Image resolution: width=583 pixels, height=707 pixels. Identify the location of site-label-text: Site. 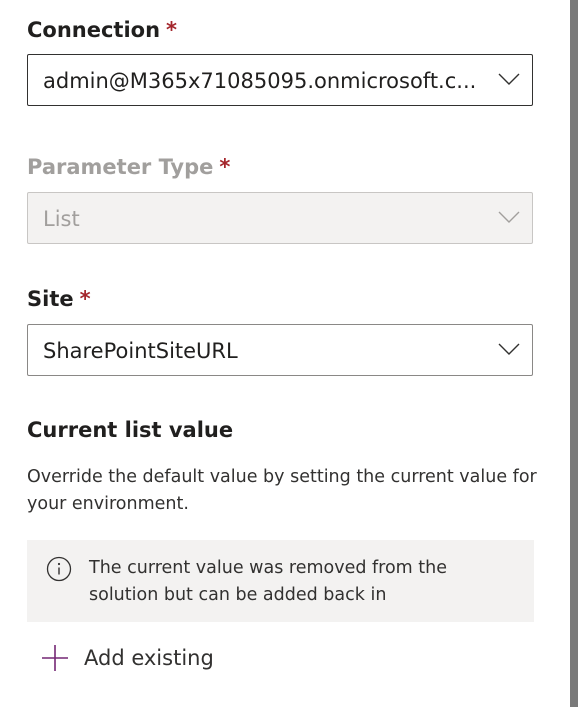
(50, 299).